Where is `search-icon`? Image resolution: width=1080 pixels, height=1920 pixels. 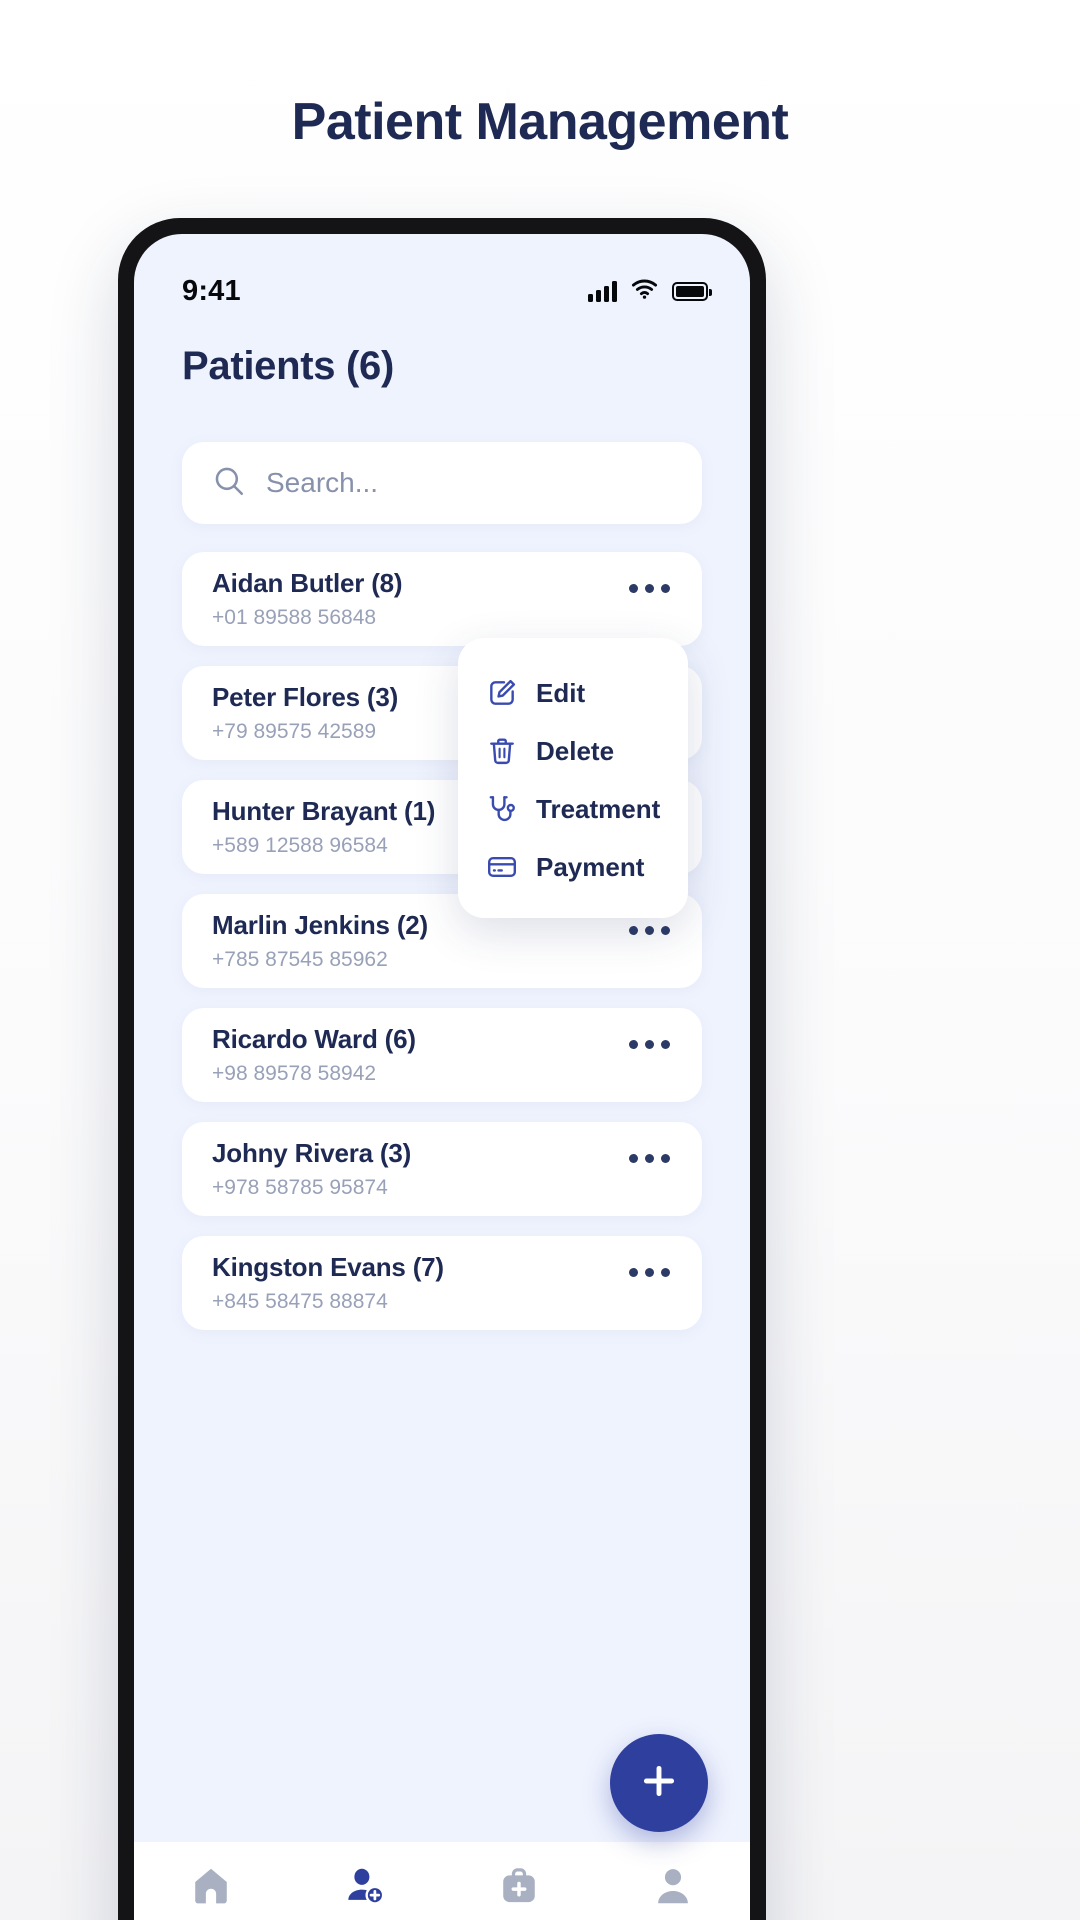
search-icon is located at coordinates (229, 483).